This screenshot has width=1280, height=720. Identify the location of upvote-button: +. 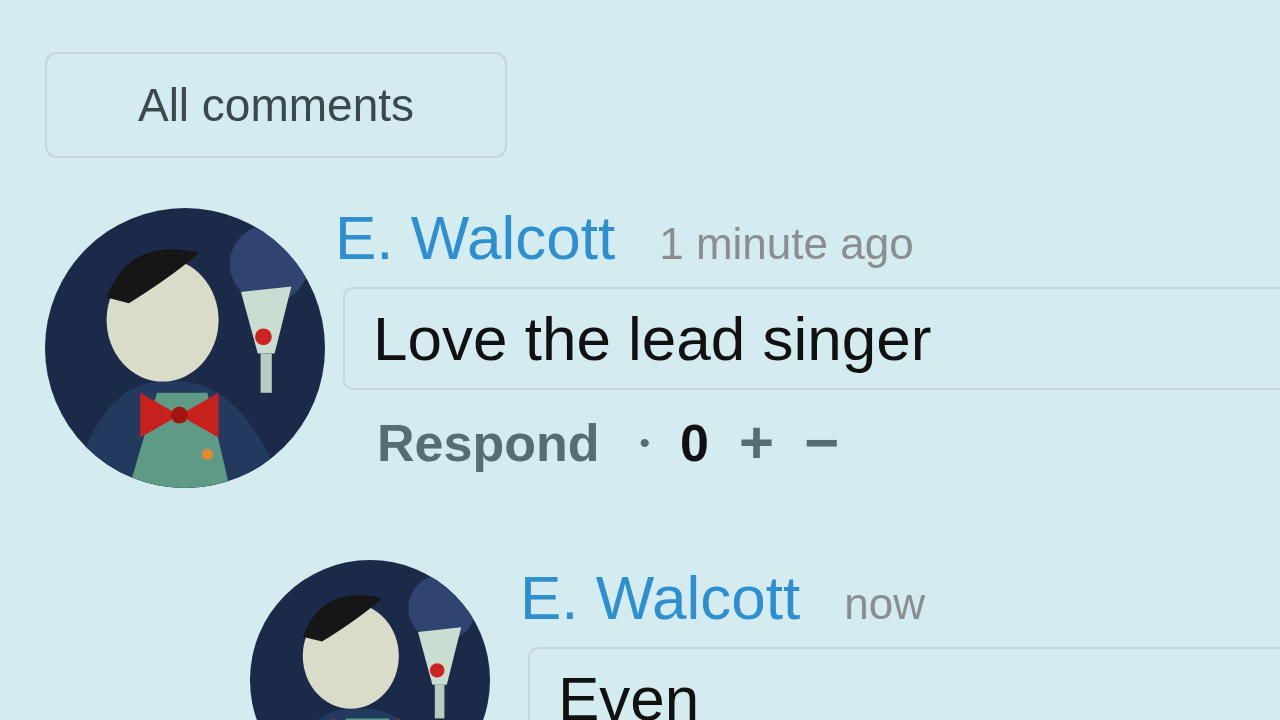
(756, 442).